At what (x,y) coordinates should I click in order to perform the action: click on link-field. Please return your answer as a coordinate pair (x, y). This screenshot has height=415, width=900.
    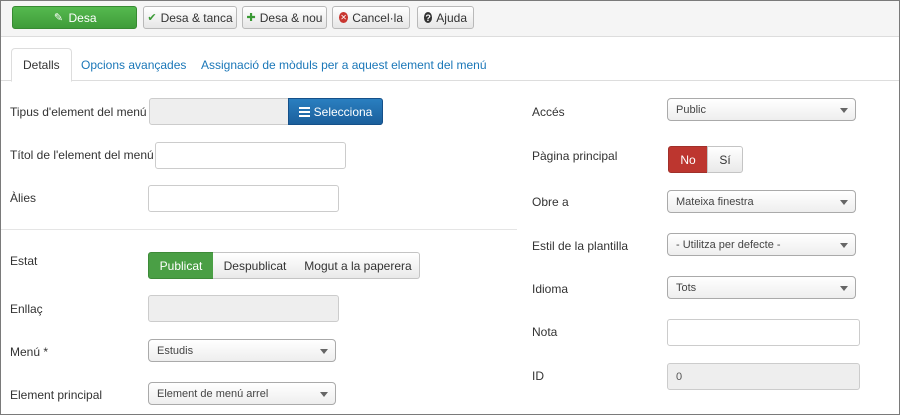
    Looking at the image, I should click on (243, 308).